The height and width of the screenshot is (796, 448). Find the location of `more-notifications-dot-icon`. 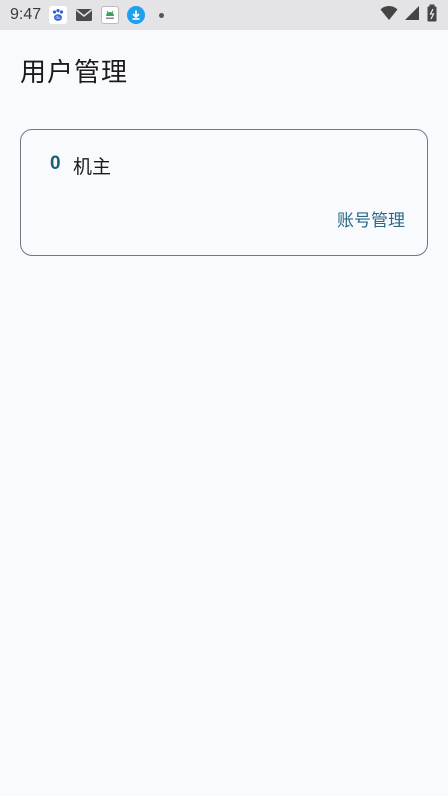

more-notifications-dot-icon is located at coordinates (162, 15).